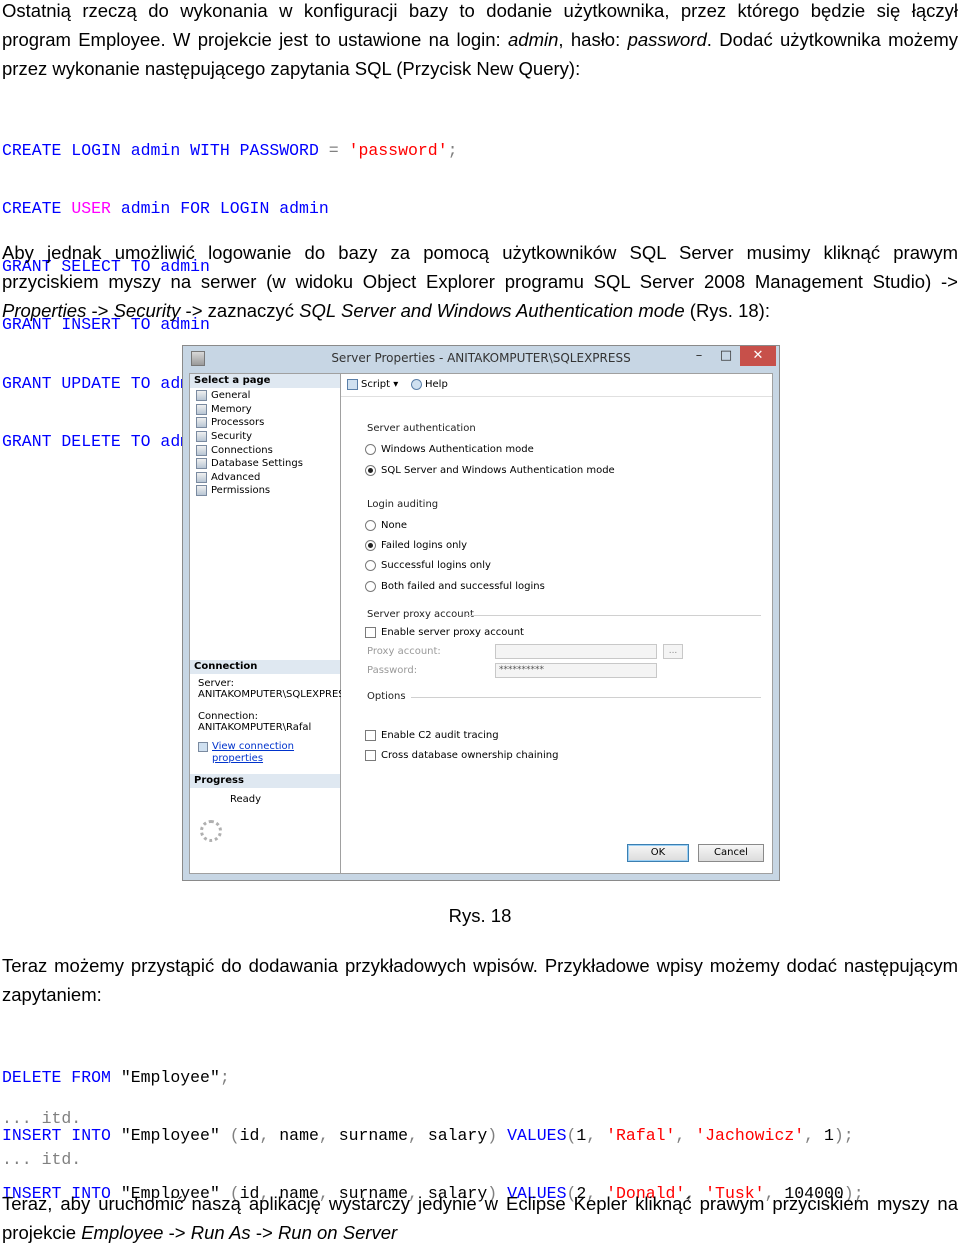 The image size is (960, 1247). I want to click on option-label: Enable server proxy account, so click(452, 632).